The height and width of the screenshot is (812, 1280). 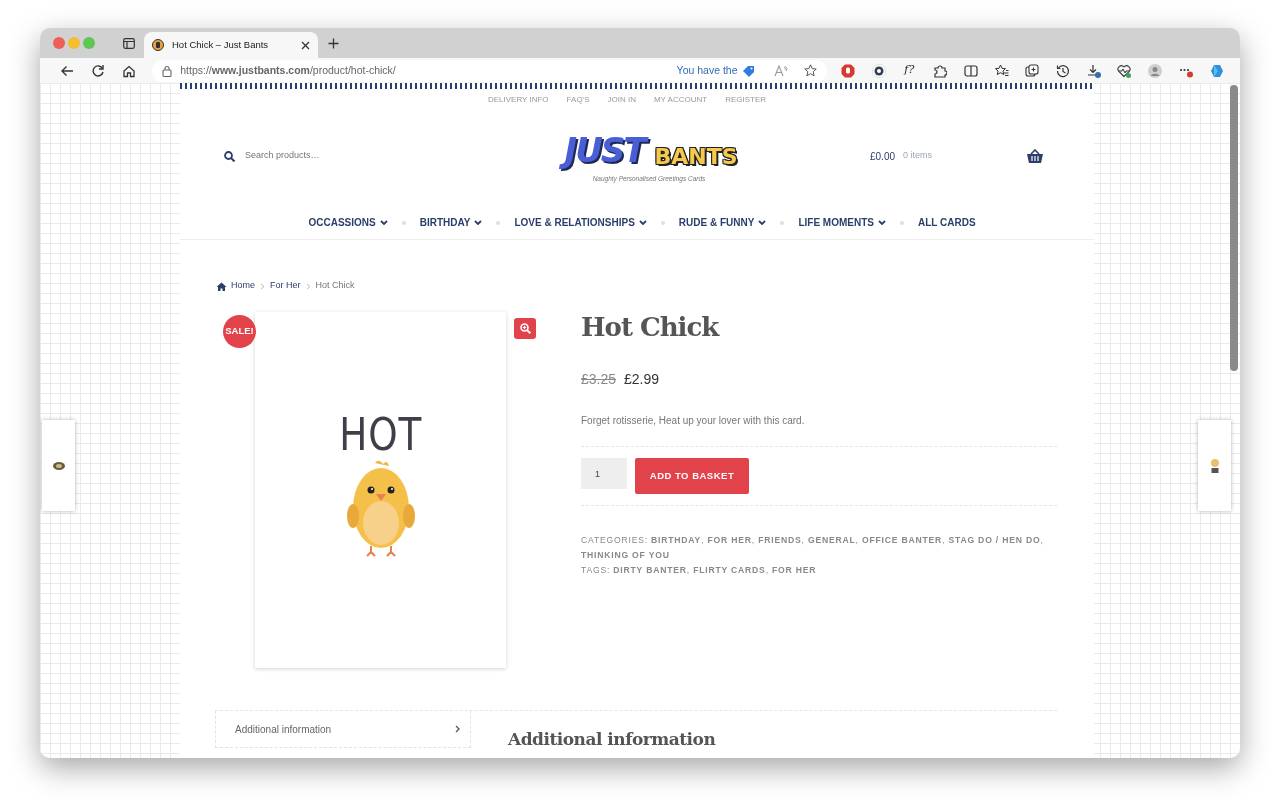 I want to click on new-tab-icon, so click(x=333, y=43).